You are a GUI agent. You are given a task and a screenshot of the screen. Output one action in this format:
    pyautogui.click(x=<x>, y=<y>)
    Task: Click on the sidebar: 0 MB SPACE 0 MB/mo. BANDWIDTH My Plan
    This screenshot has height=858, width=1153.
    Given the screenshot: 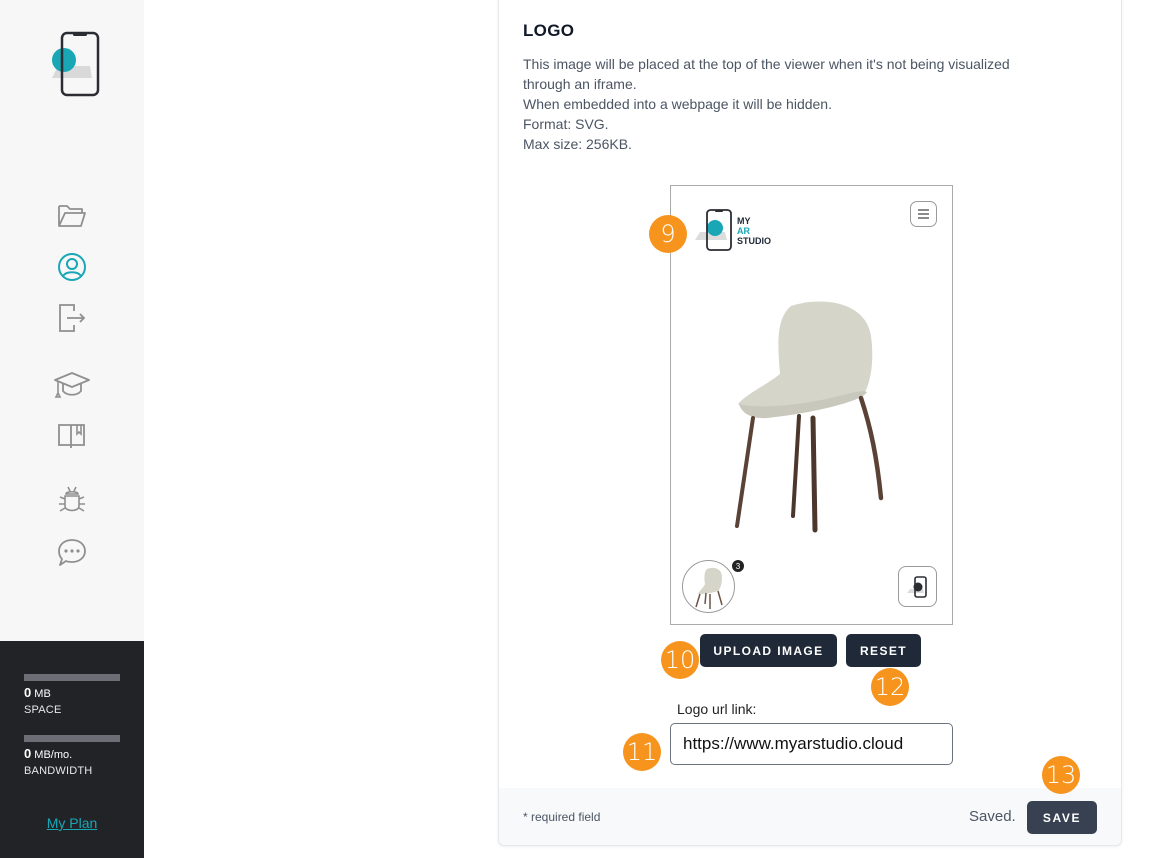 What is the action you would take?
    pyautogui.click(x=72, y=429)
    